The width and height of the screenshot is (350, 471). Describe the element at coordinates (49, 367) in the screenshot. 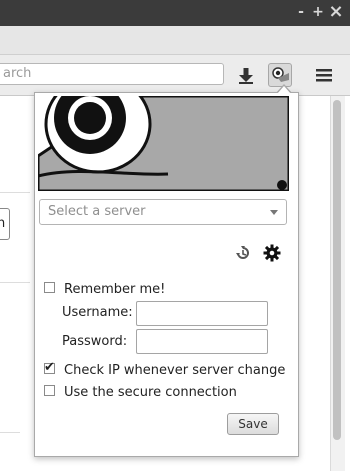

I see `check-ip-checkbox` at that location.